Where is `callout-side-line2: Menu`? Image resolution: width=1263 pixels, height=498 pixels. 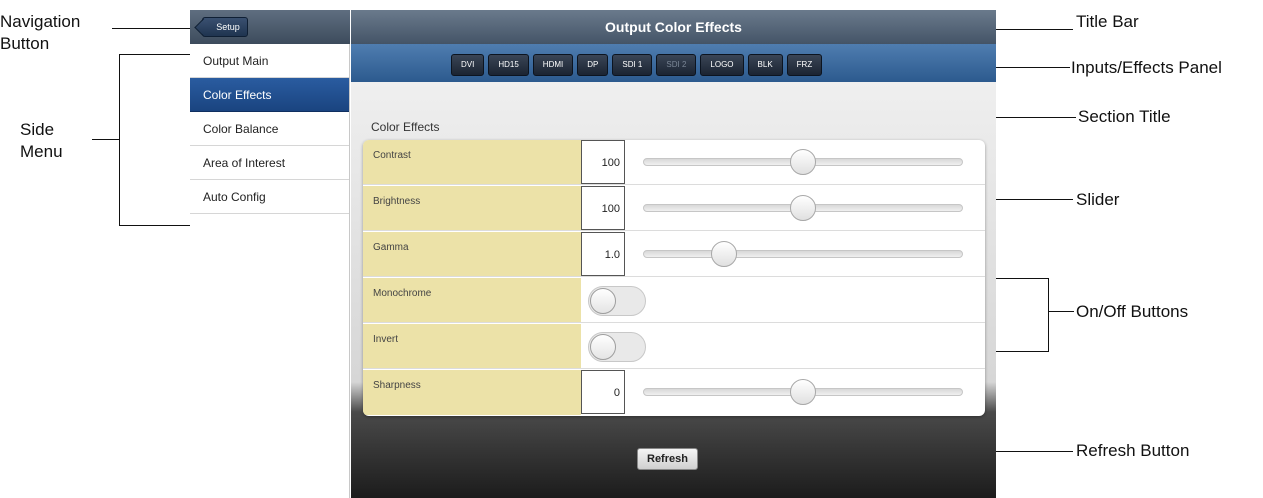 callout-side-line2: Menu is located at coordinates (41, 151).